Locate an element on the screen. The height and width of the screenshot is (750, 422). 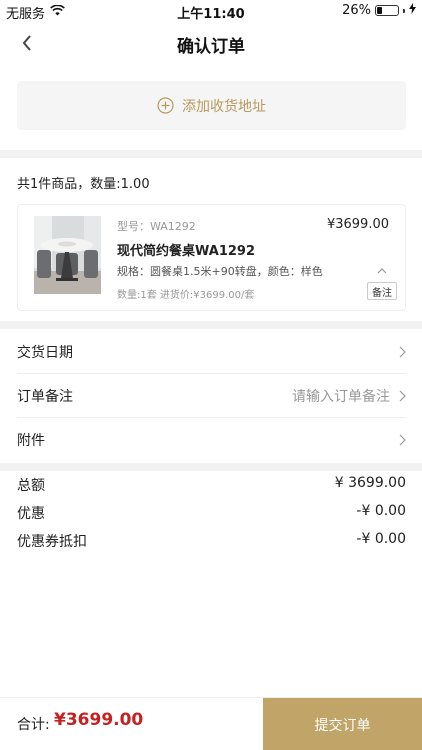
coupon-row: 优惠券抵扣 -¥ 0.00 is located at coordinates (211, 541).